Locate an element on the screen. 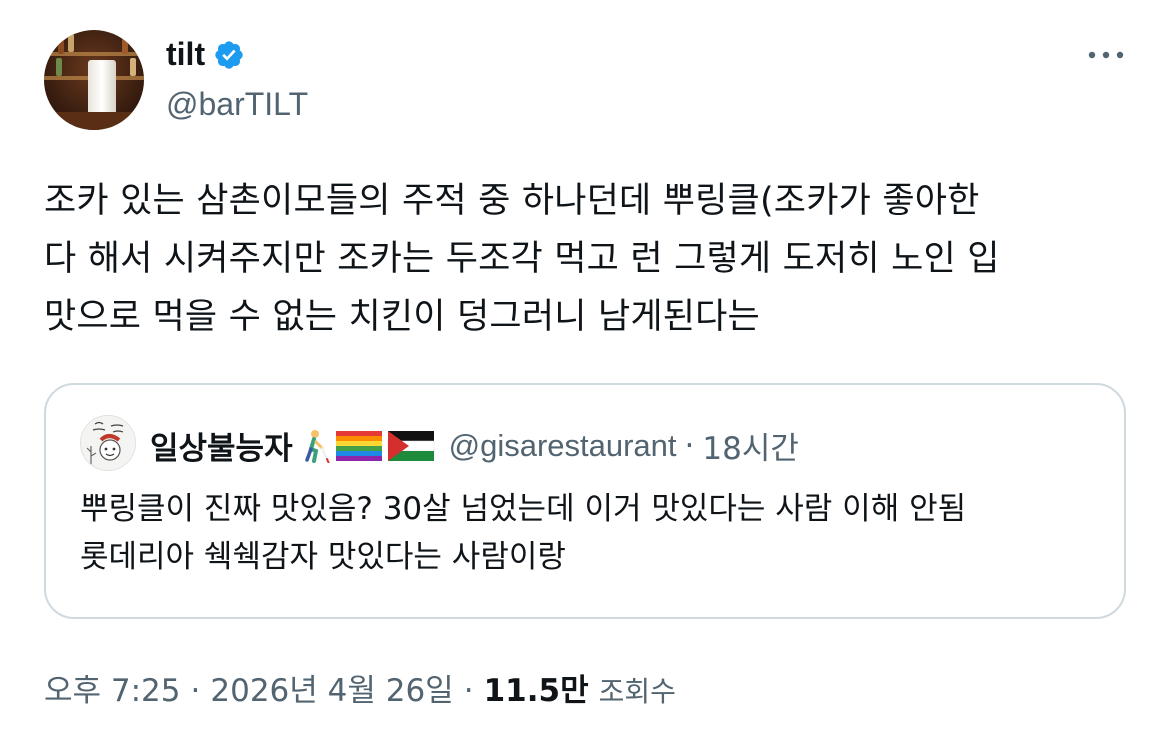 Image resolution: width=1170 pixels, height=752 pixels. quoted-text-line: 롯데리아 쉑쉑감자 맛있다는 사람이랑 is located at coordinates (323, 557).